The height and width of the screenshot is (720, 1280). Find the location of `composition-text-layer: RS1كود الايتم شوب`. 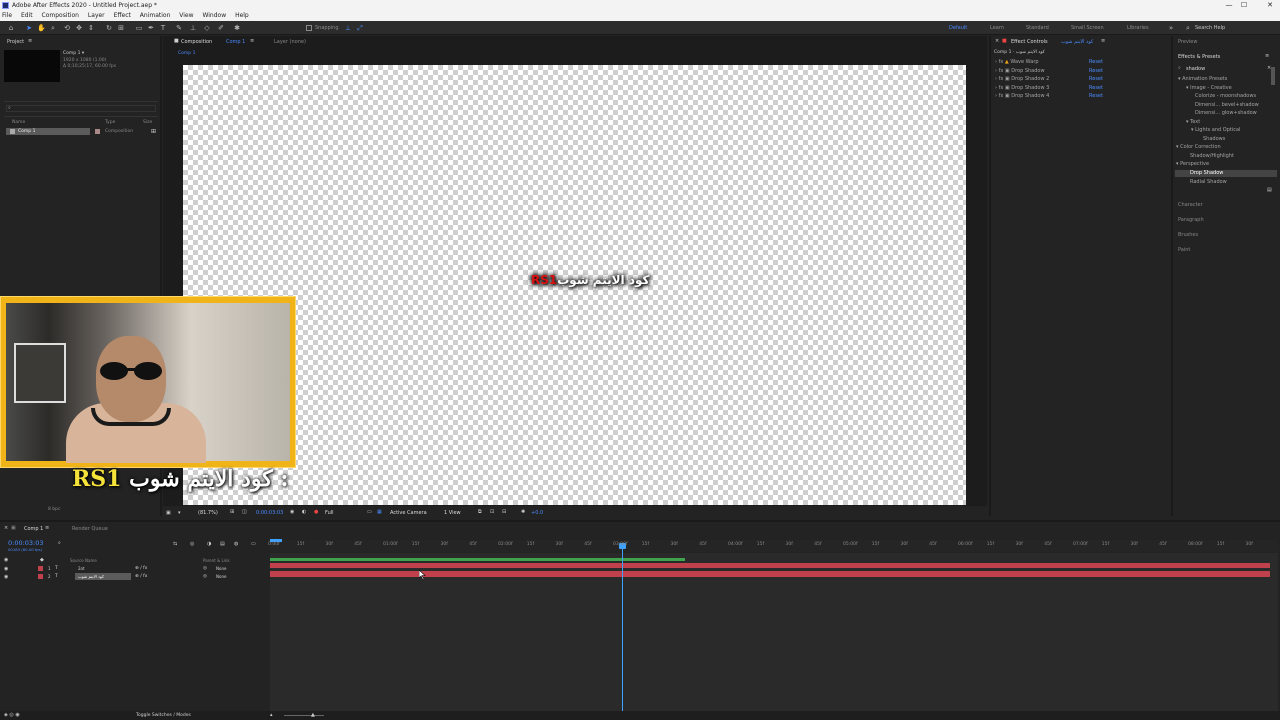

composition-text-layer: RS1كود الايتم شوب is located at coordinates (590, 280).